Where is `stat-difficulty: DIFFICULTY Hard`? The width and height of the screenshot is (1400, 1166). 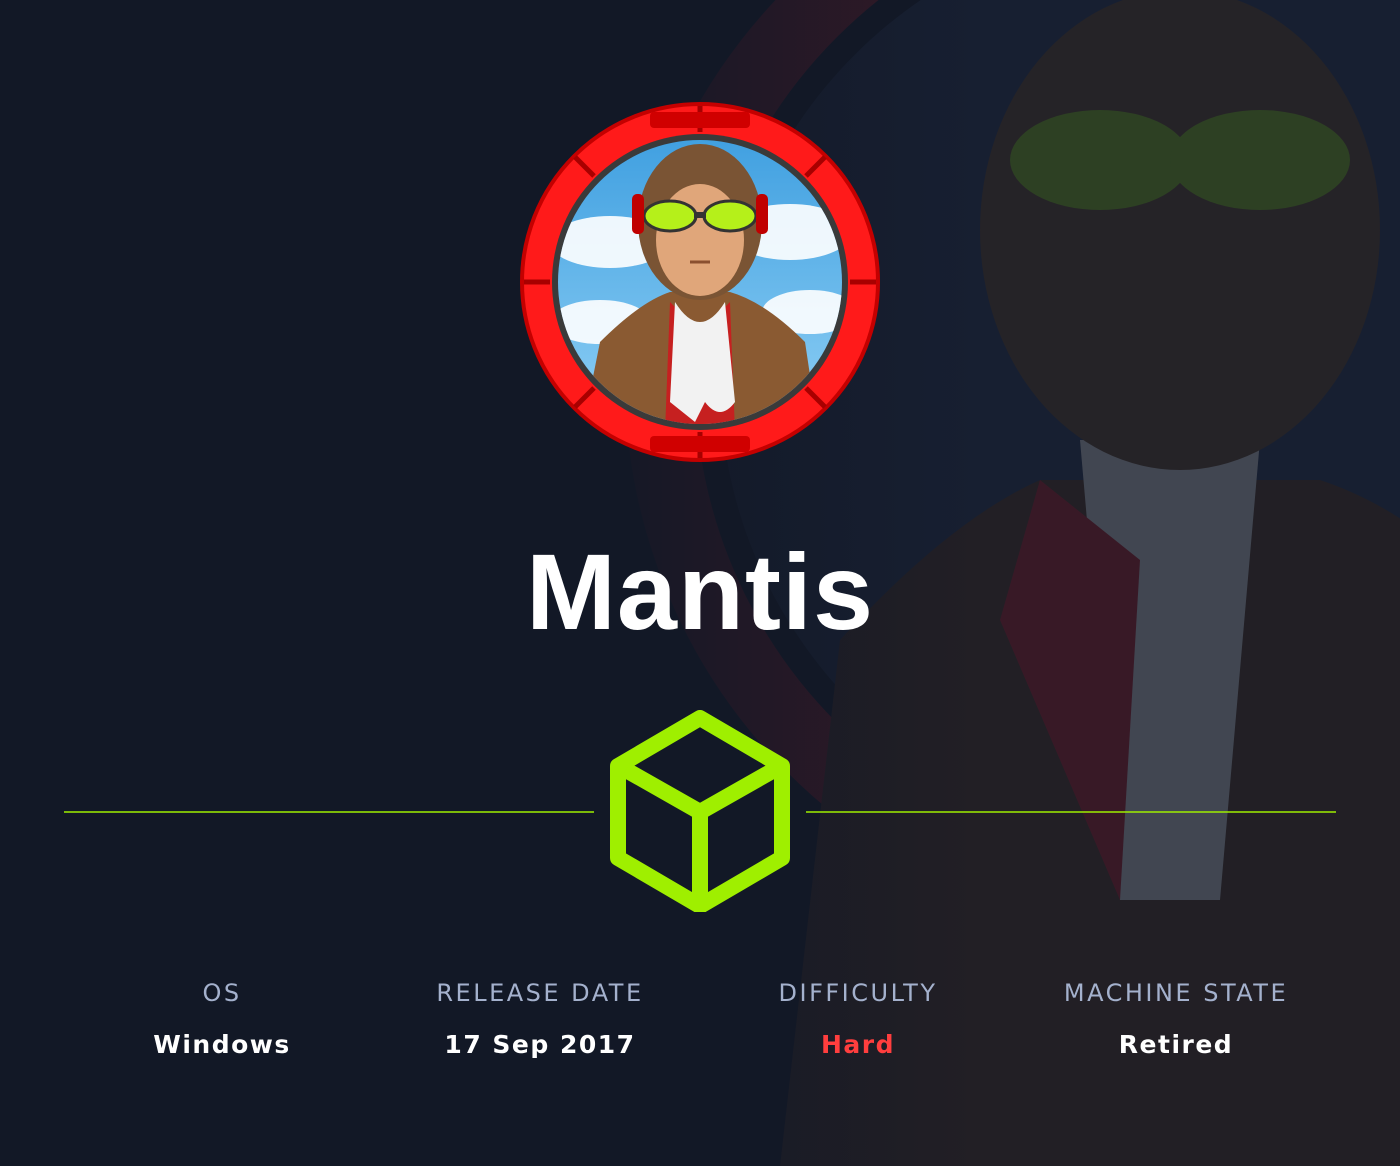 stat-difficulty: DIFFICULTY Hard is located at coordinates (858, 1019).